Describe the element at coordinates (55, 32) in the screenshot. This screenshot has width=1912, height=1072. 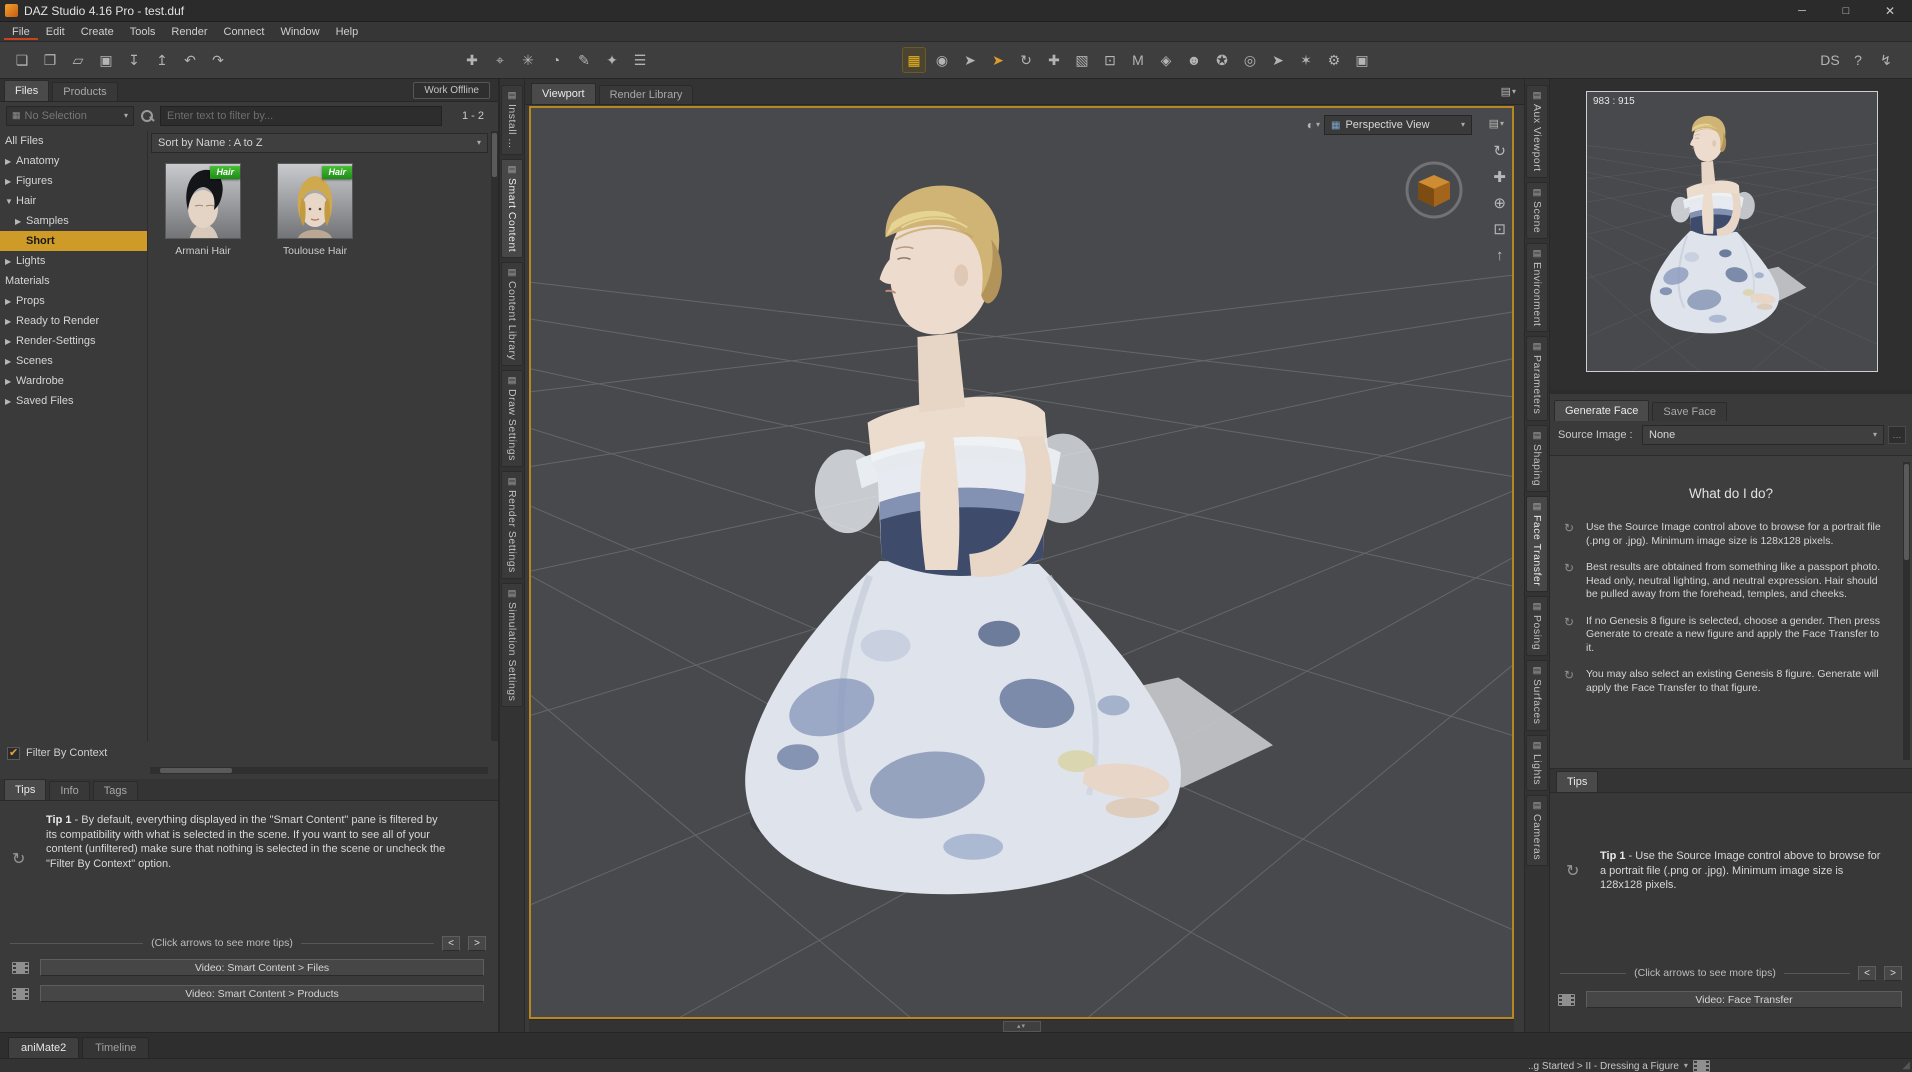
I see `menu-item: Edit` at that location.